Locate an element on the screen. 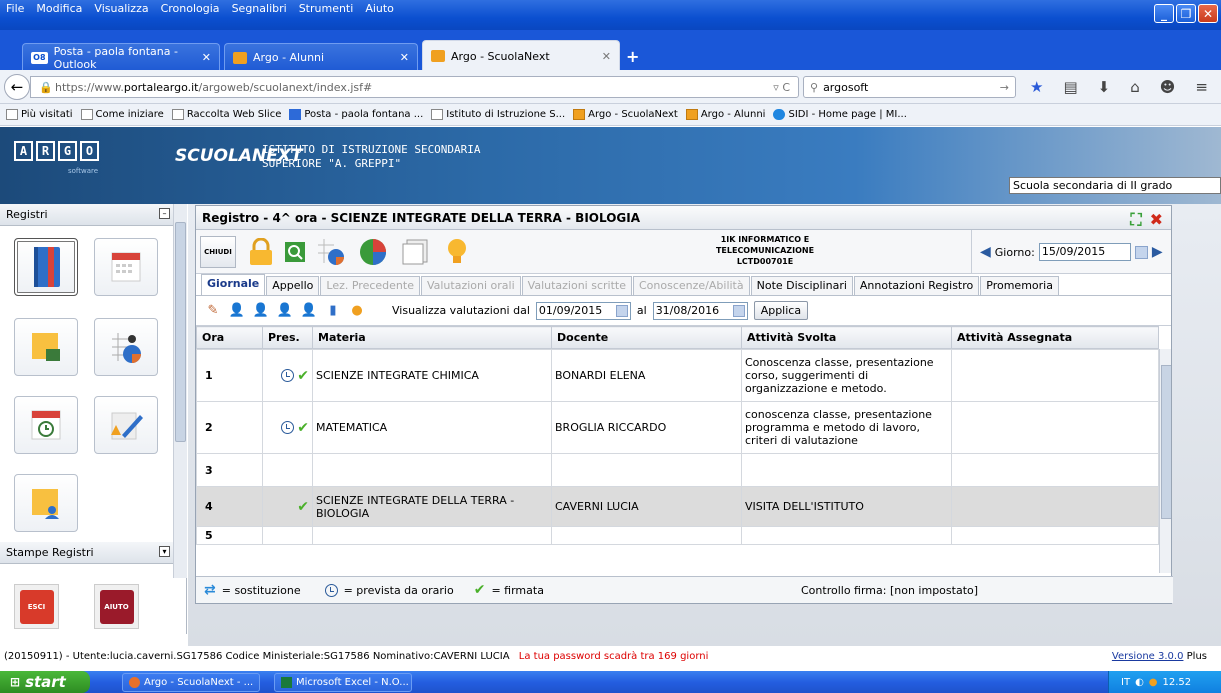 Image resolution: width=1221 pixels, height=693 pixels. reading-list-icon: ▤ is located at coordinates (1070, 87).